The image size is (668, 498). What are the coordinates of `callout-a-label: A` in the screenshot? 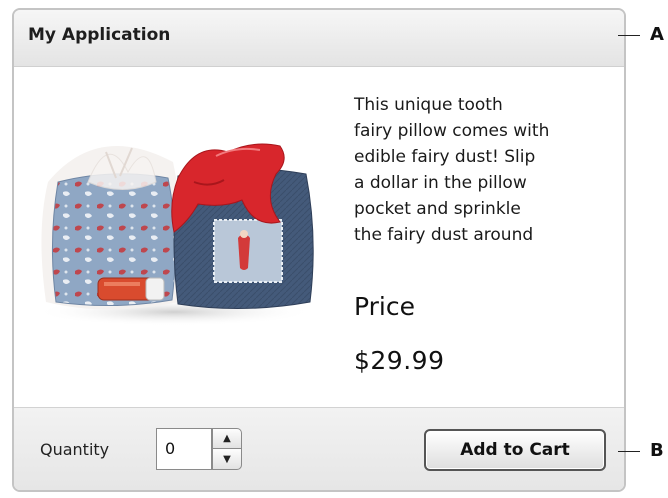 It's located at (657, 34).